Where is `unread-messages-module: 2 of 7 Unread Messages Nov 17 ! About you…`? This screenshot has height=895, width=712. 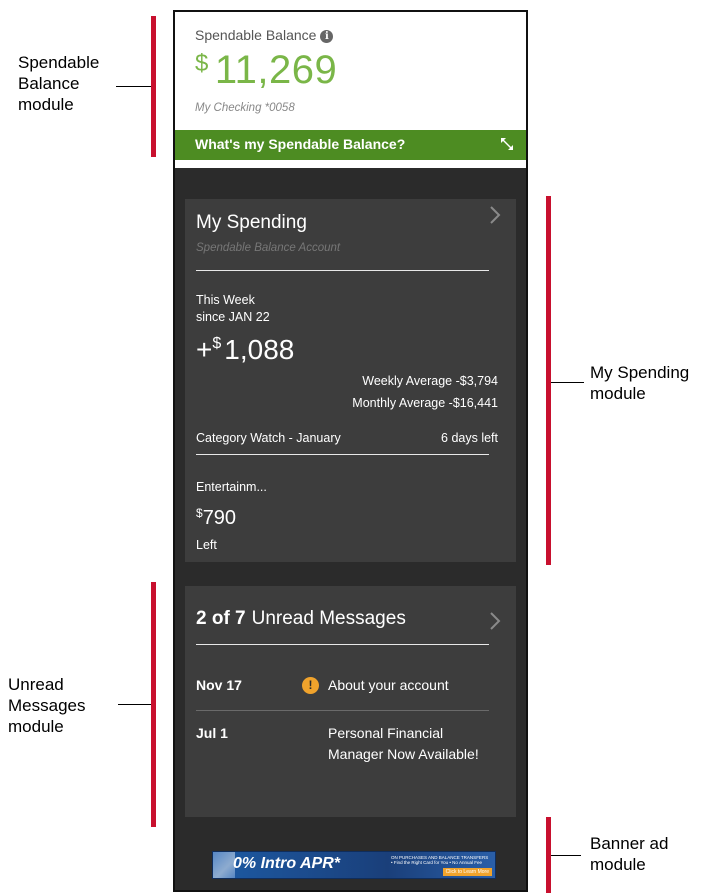
unread-messages-module: 2 of 7 Unread Messages Nov 17 ! About you… is located at coordinates (350, 701).